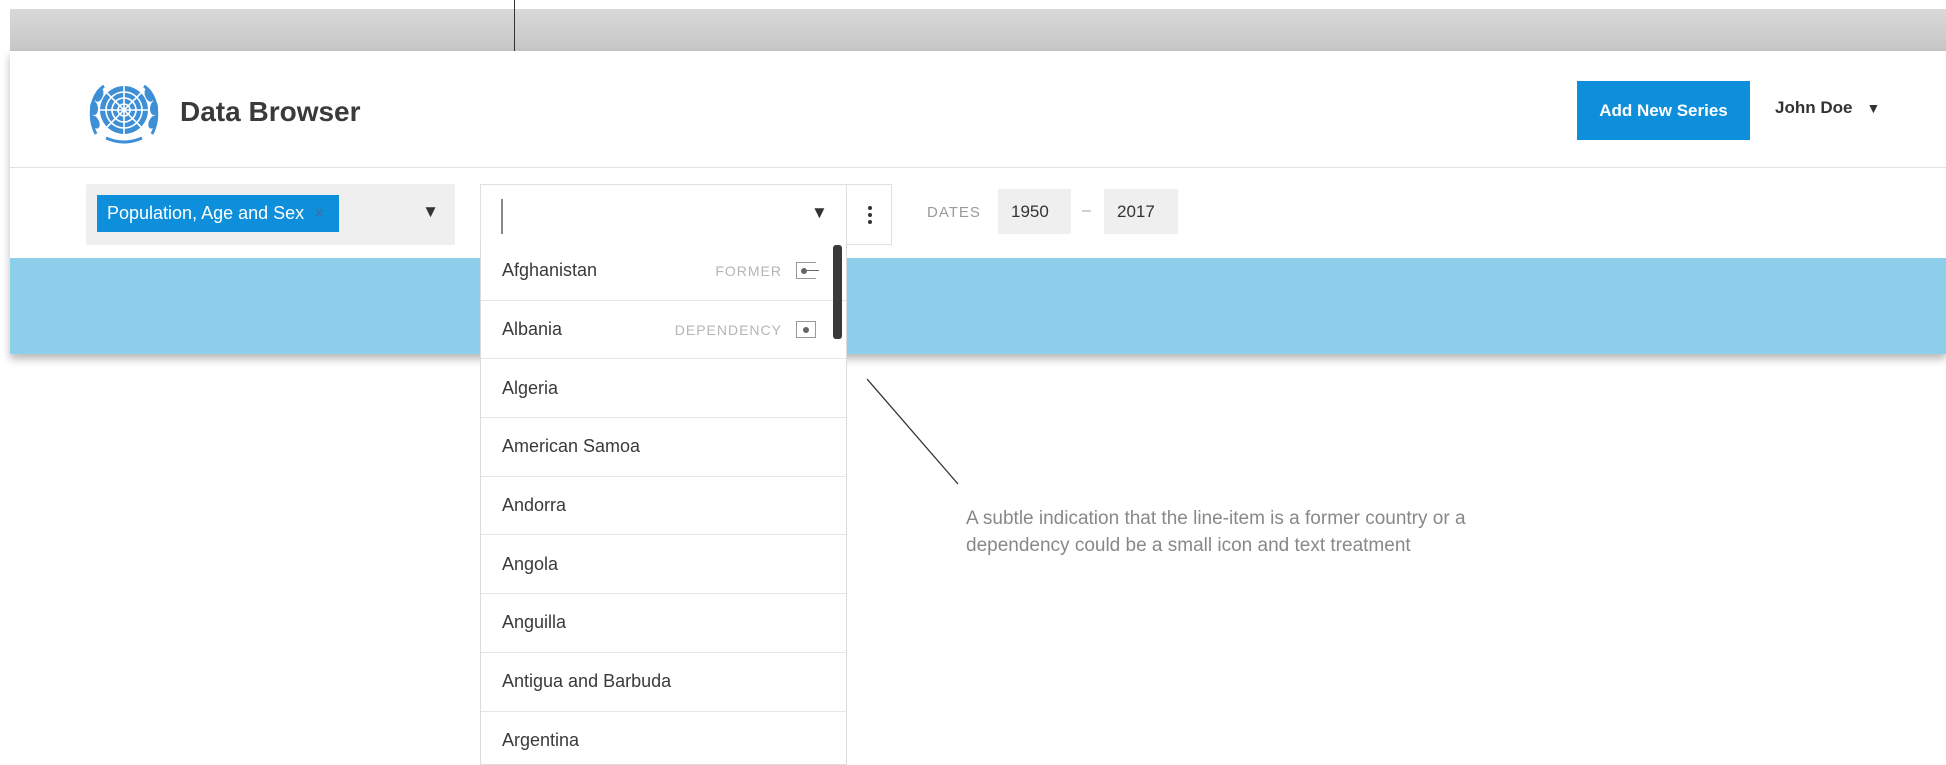 Image resolution: width=1946 pixels, height=765 pixels. I want to click on former-icon, so click(807, 271).